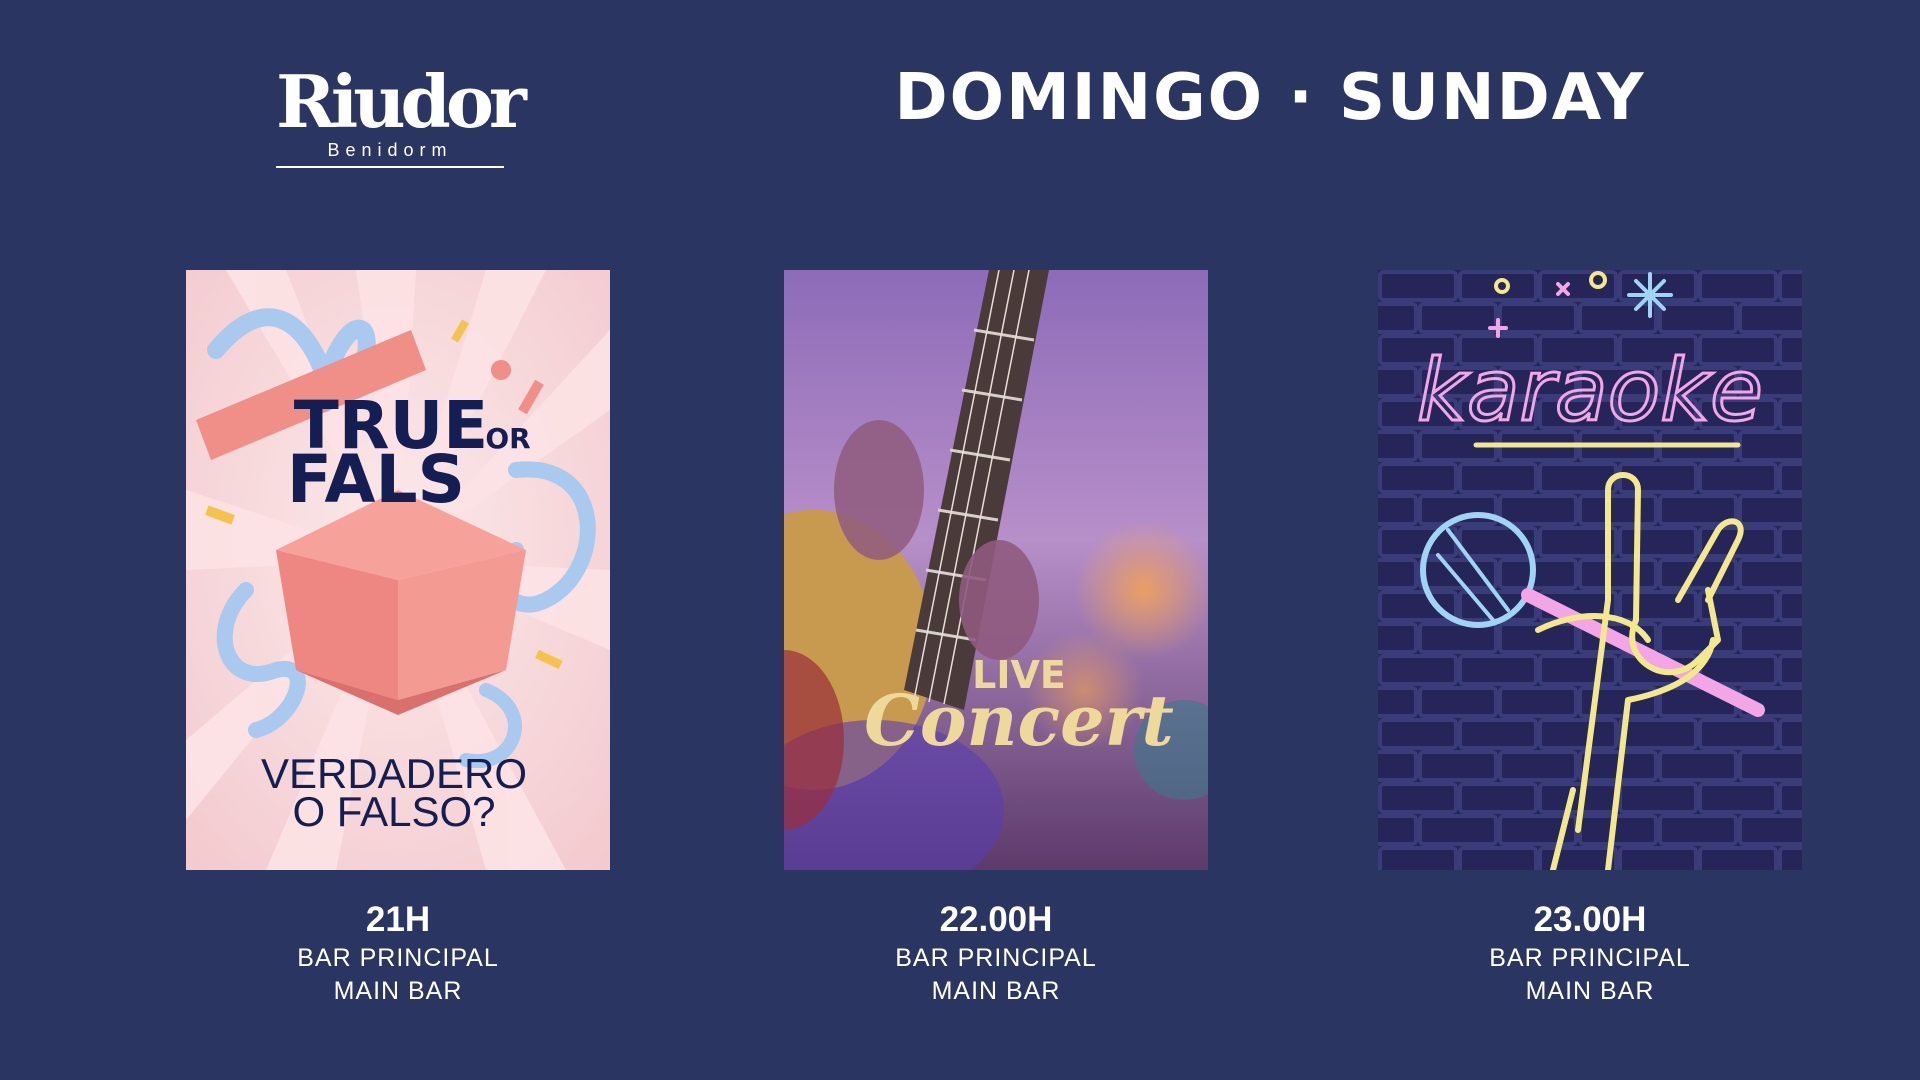  What do you see at coordinates (996, 570) in the screenshot?
I see `poster-live-concert: LIVE Concert` at bounding box center [996, 570].